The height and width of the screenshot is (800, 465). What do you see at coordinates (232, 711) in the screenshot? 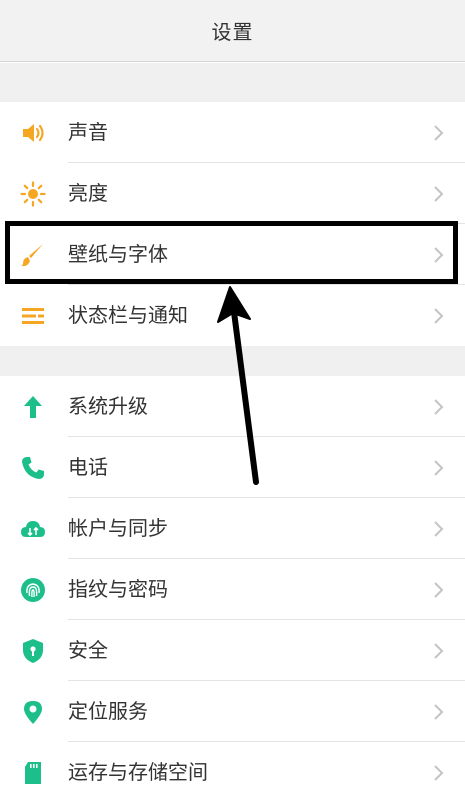
I see `settings-item-location: 定位服务` at bounding box center [232, 711].